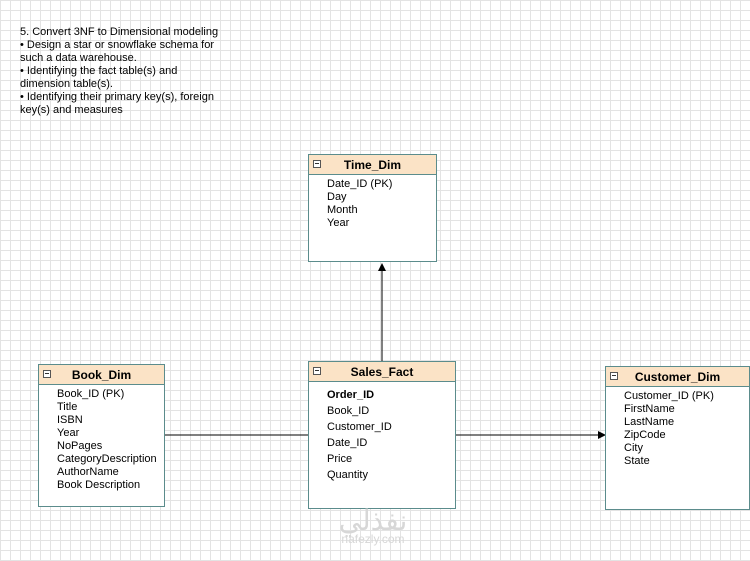  I want to click on watermark-logo: نفذلي nafezly.com, so click(373, 526).